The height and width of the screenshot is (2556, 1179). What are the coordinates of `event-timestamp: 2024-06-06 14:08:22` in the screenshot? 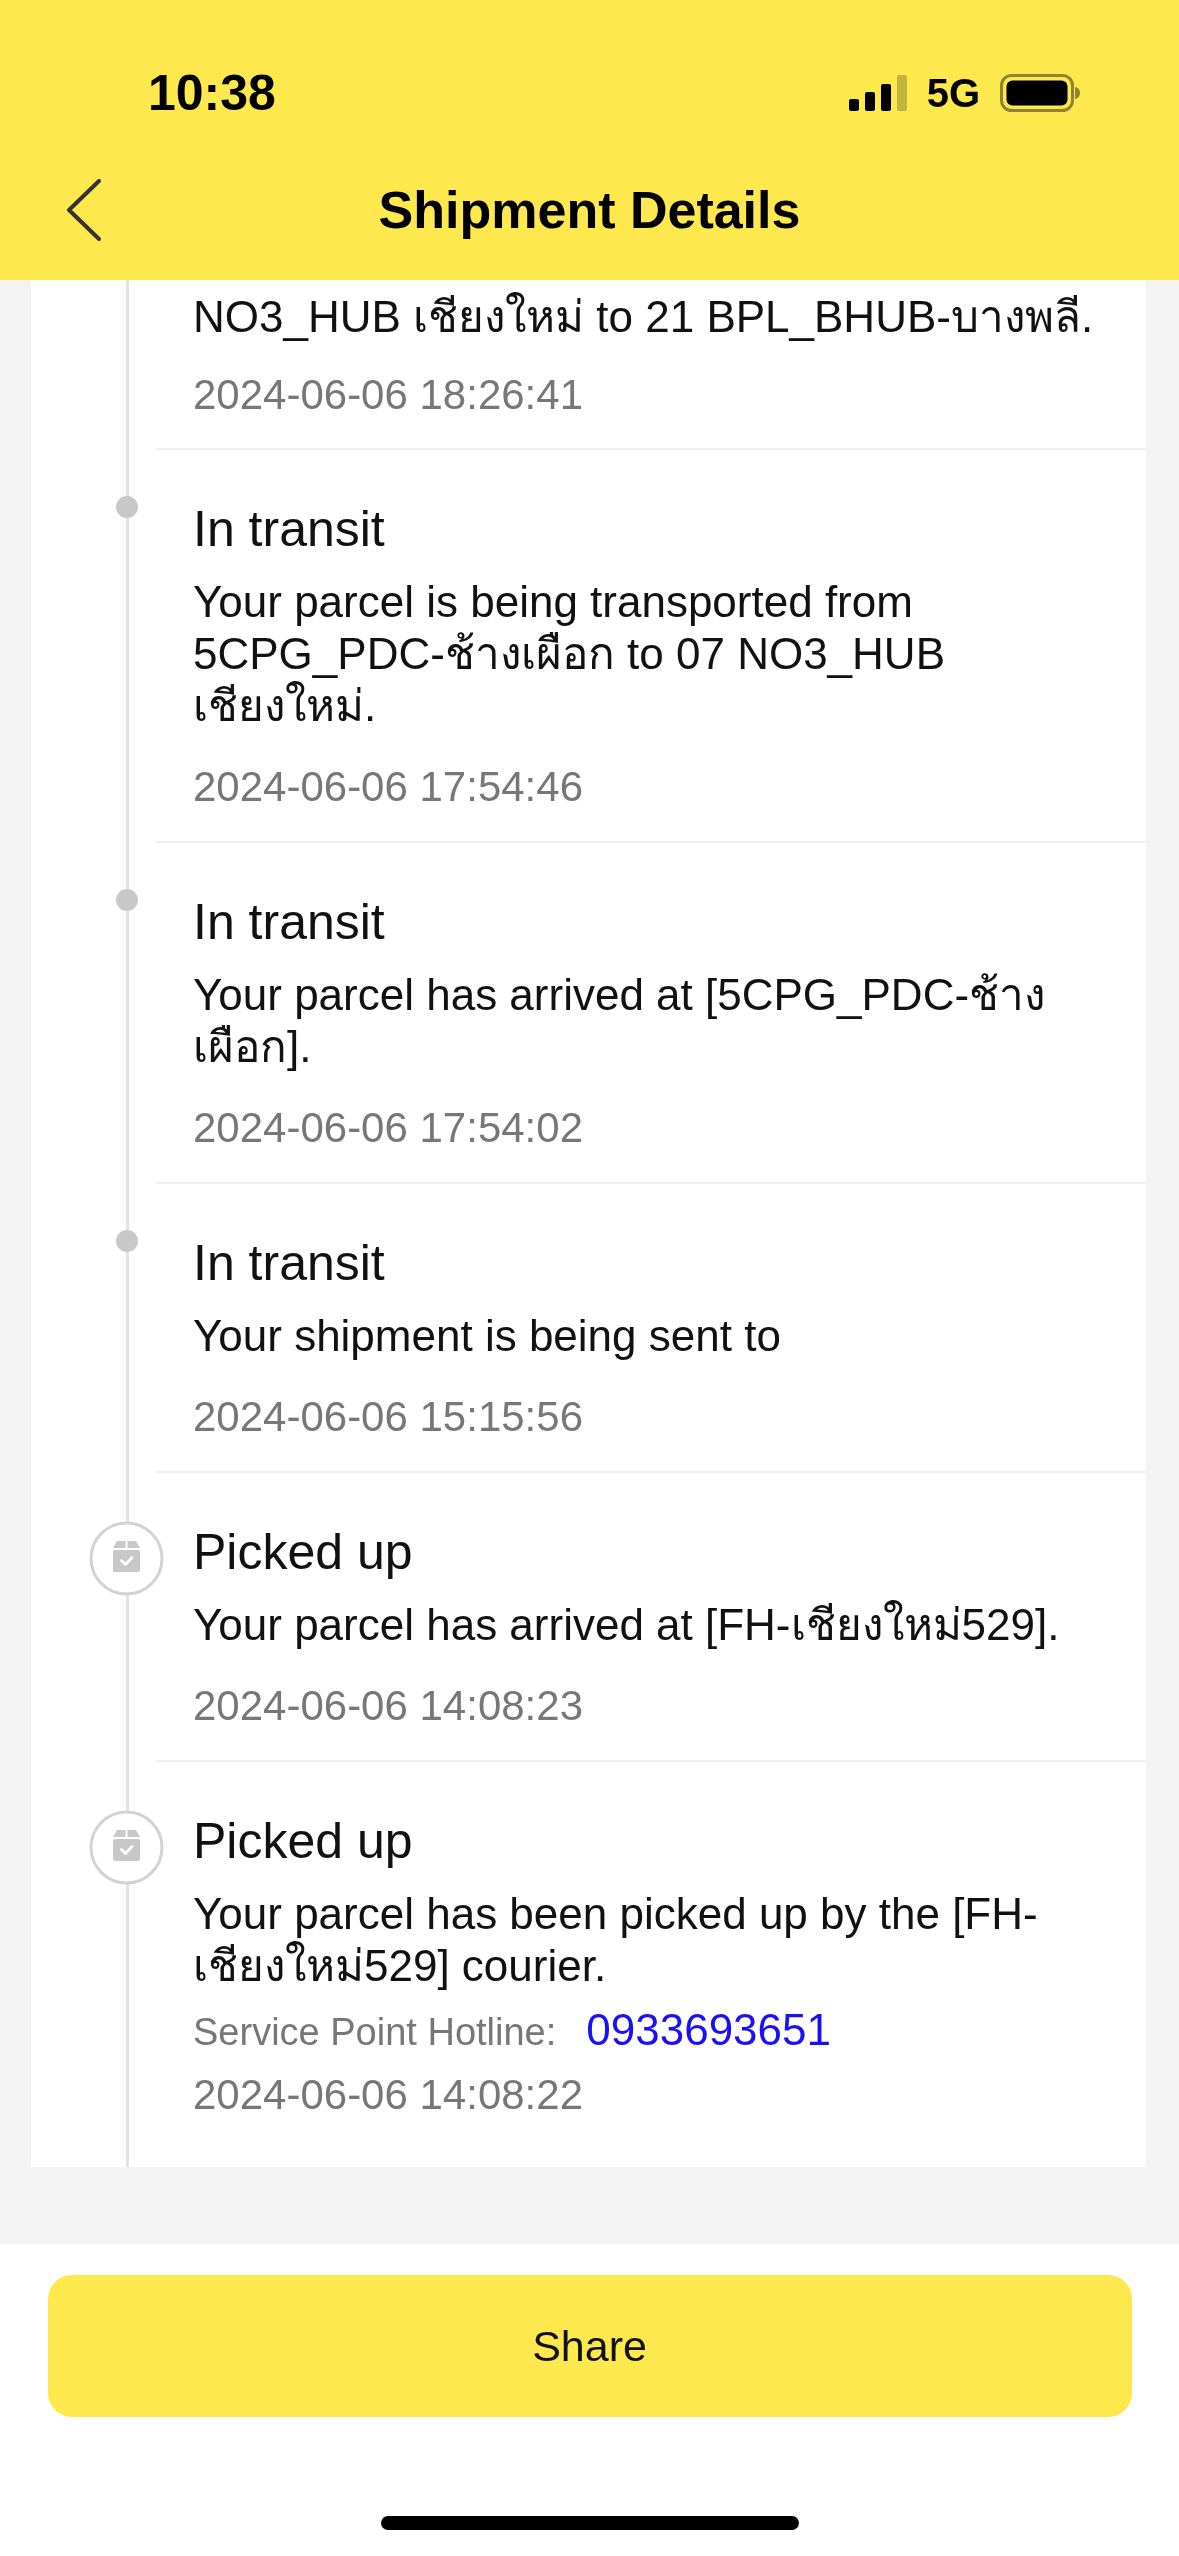 It's located at (388, 2095).